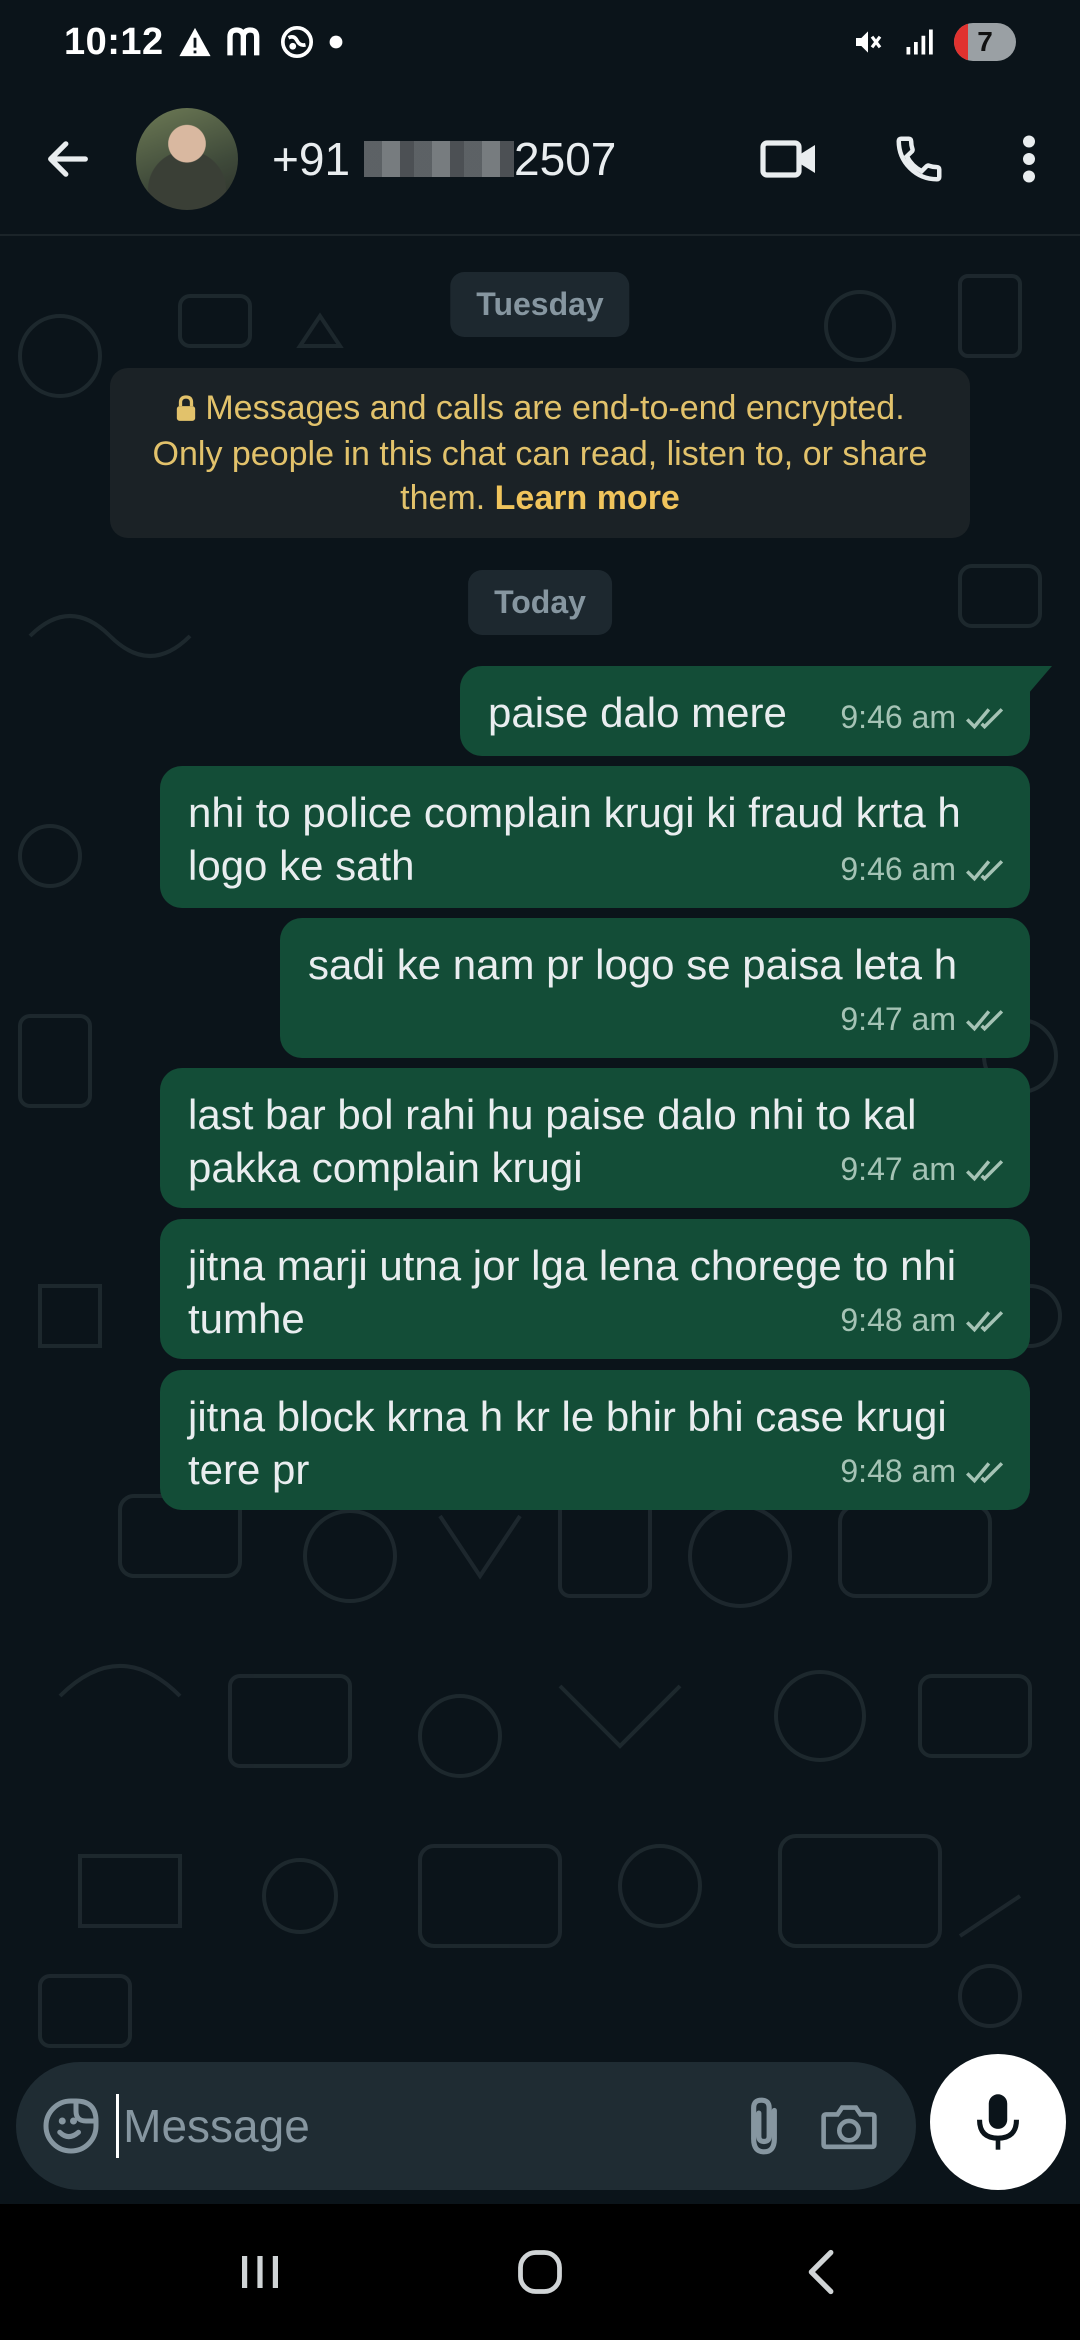 This screenshot has width=1080, height=2340. What do you see at coordinates (311, 159) in the screenshot?
I see `contact-prefix: +91` at bounding box center [311, 159].